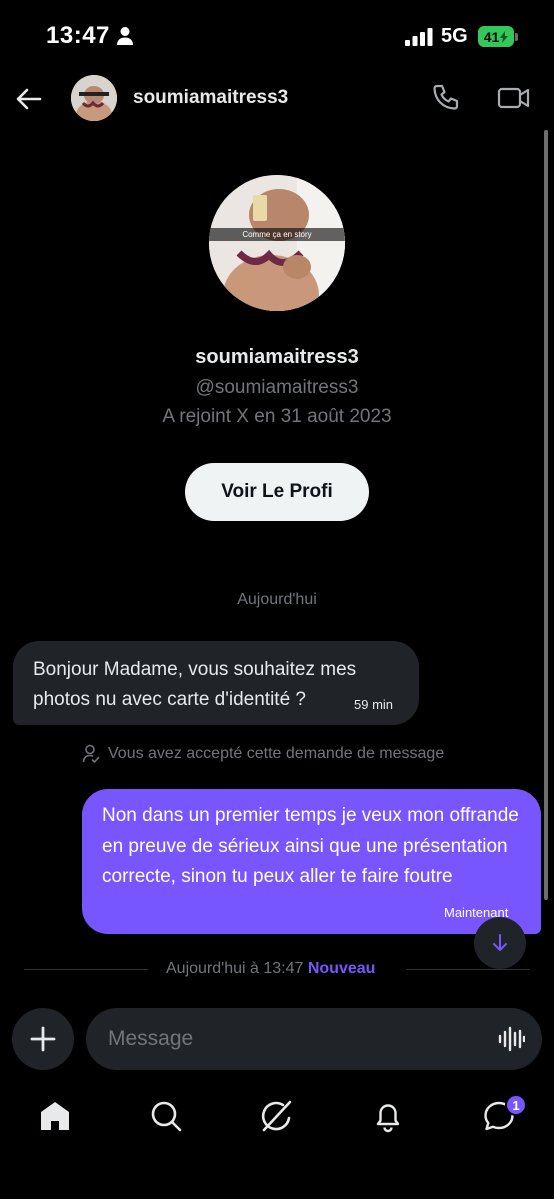 This screenshot has height=1199, width=554. What do you see at coordinates (341, 968) in the screenshot?
I see `new-divider-badge: Nouveau` at bounding box center [341, 968].